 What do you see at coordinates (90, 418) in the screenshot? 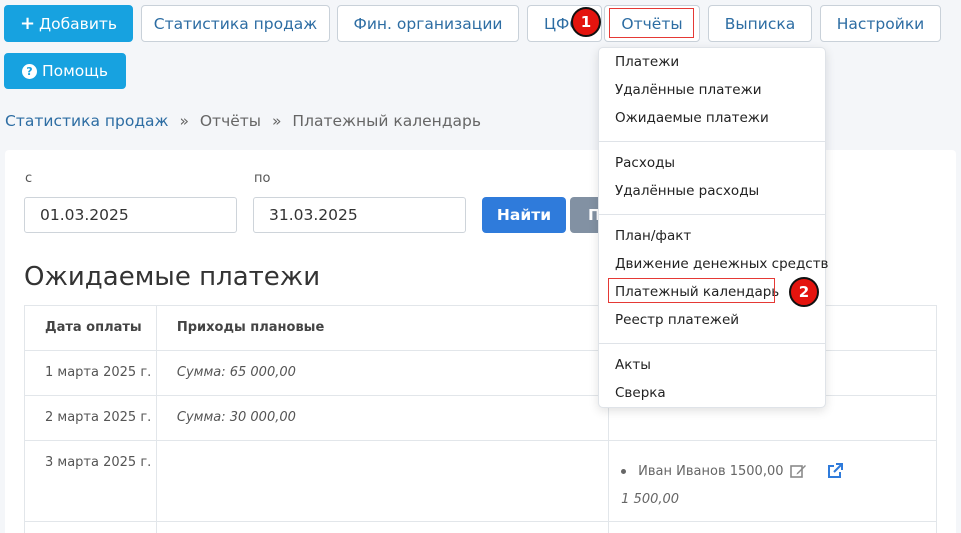
I see `cell-date: 2 марта 2025 г.` at bounding box center [90, 418].